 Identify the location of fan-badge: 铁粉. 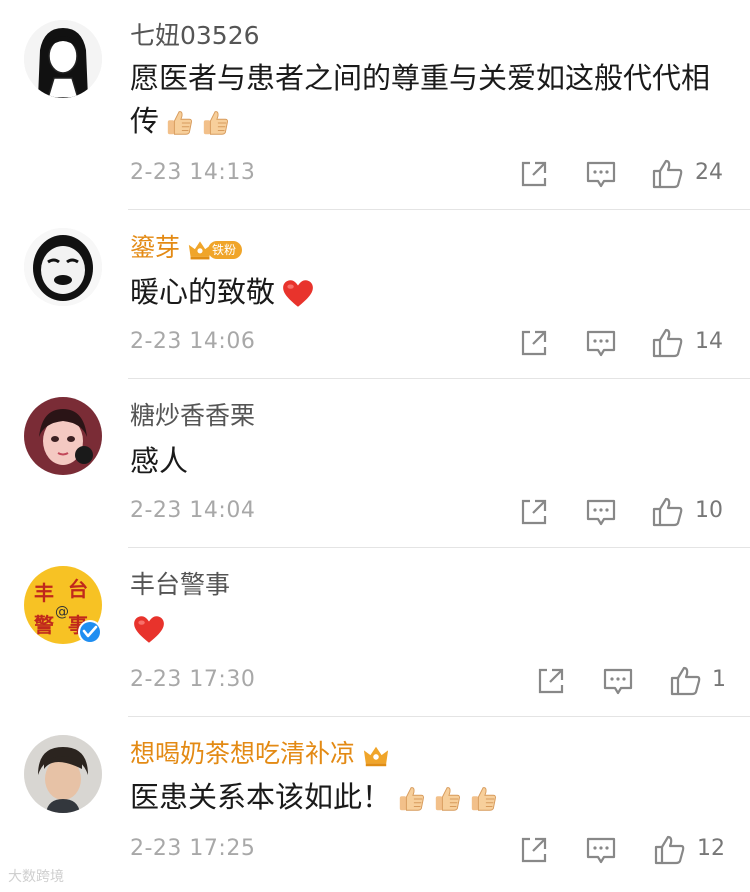
(215, 249).